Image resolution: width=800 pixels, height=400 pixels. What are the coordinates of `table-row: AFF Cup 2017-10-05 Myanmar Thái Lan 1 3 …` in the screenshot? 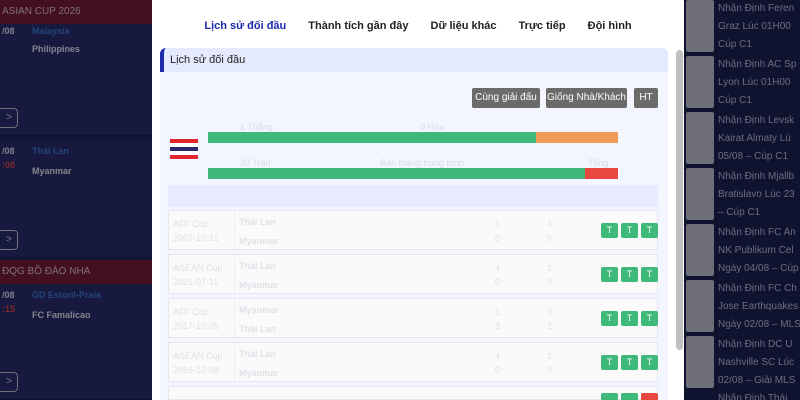 It's located at (413, 318).